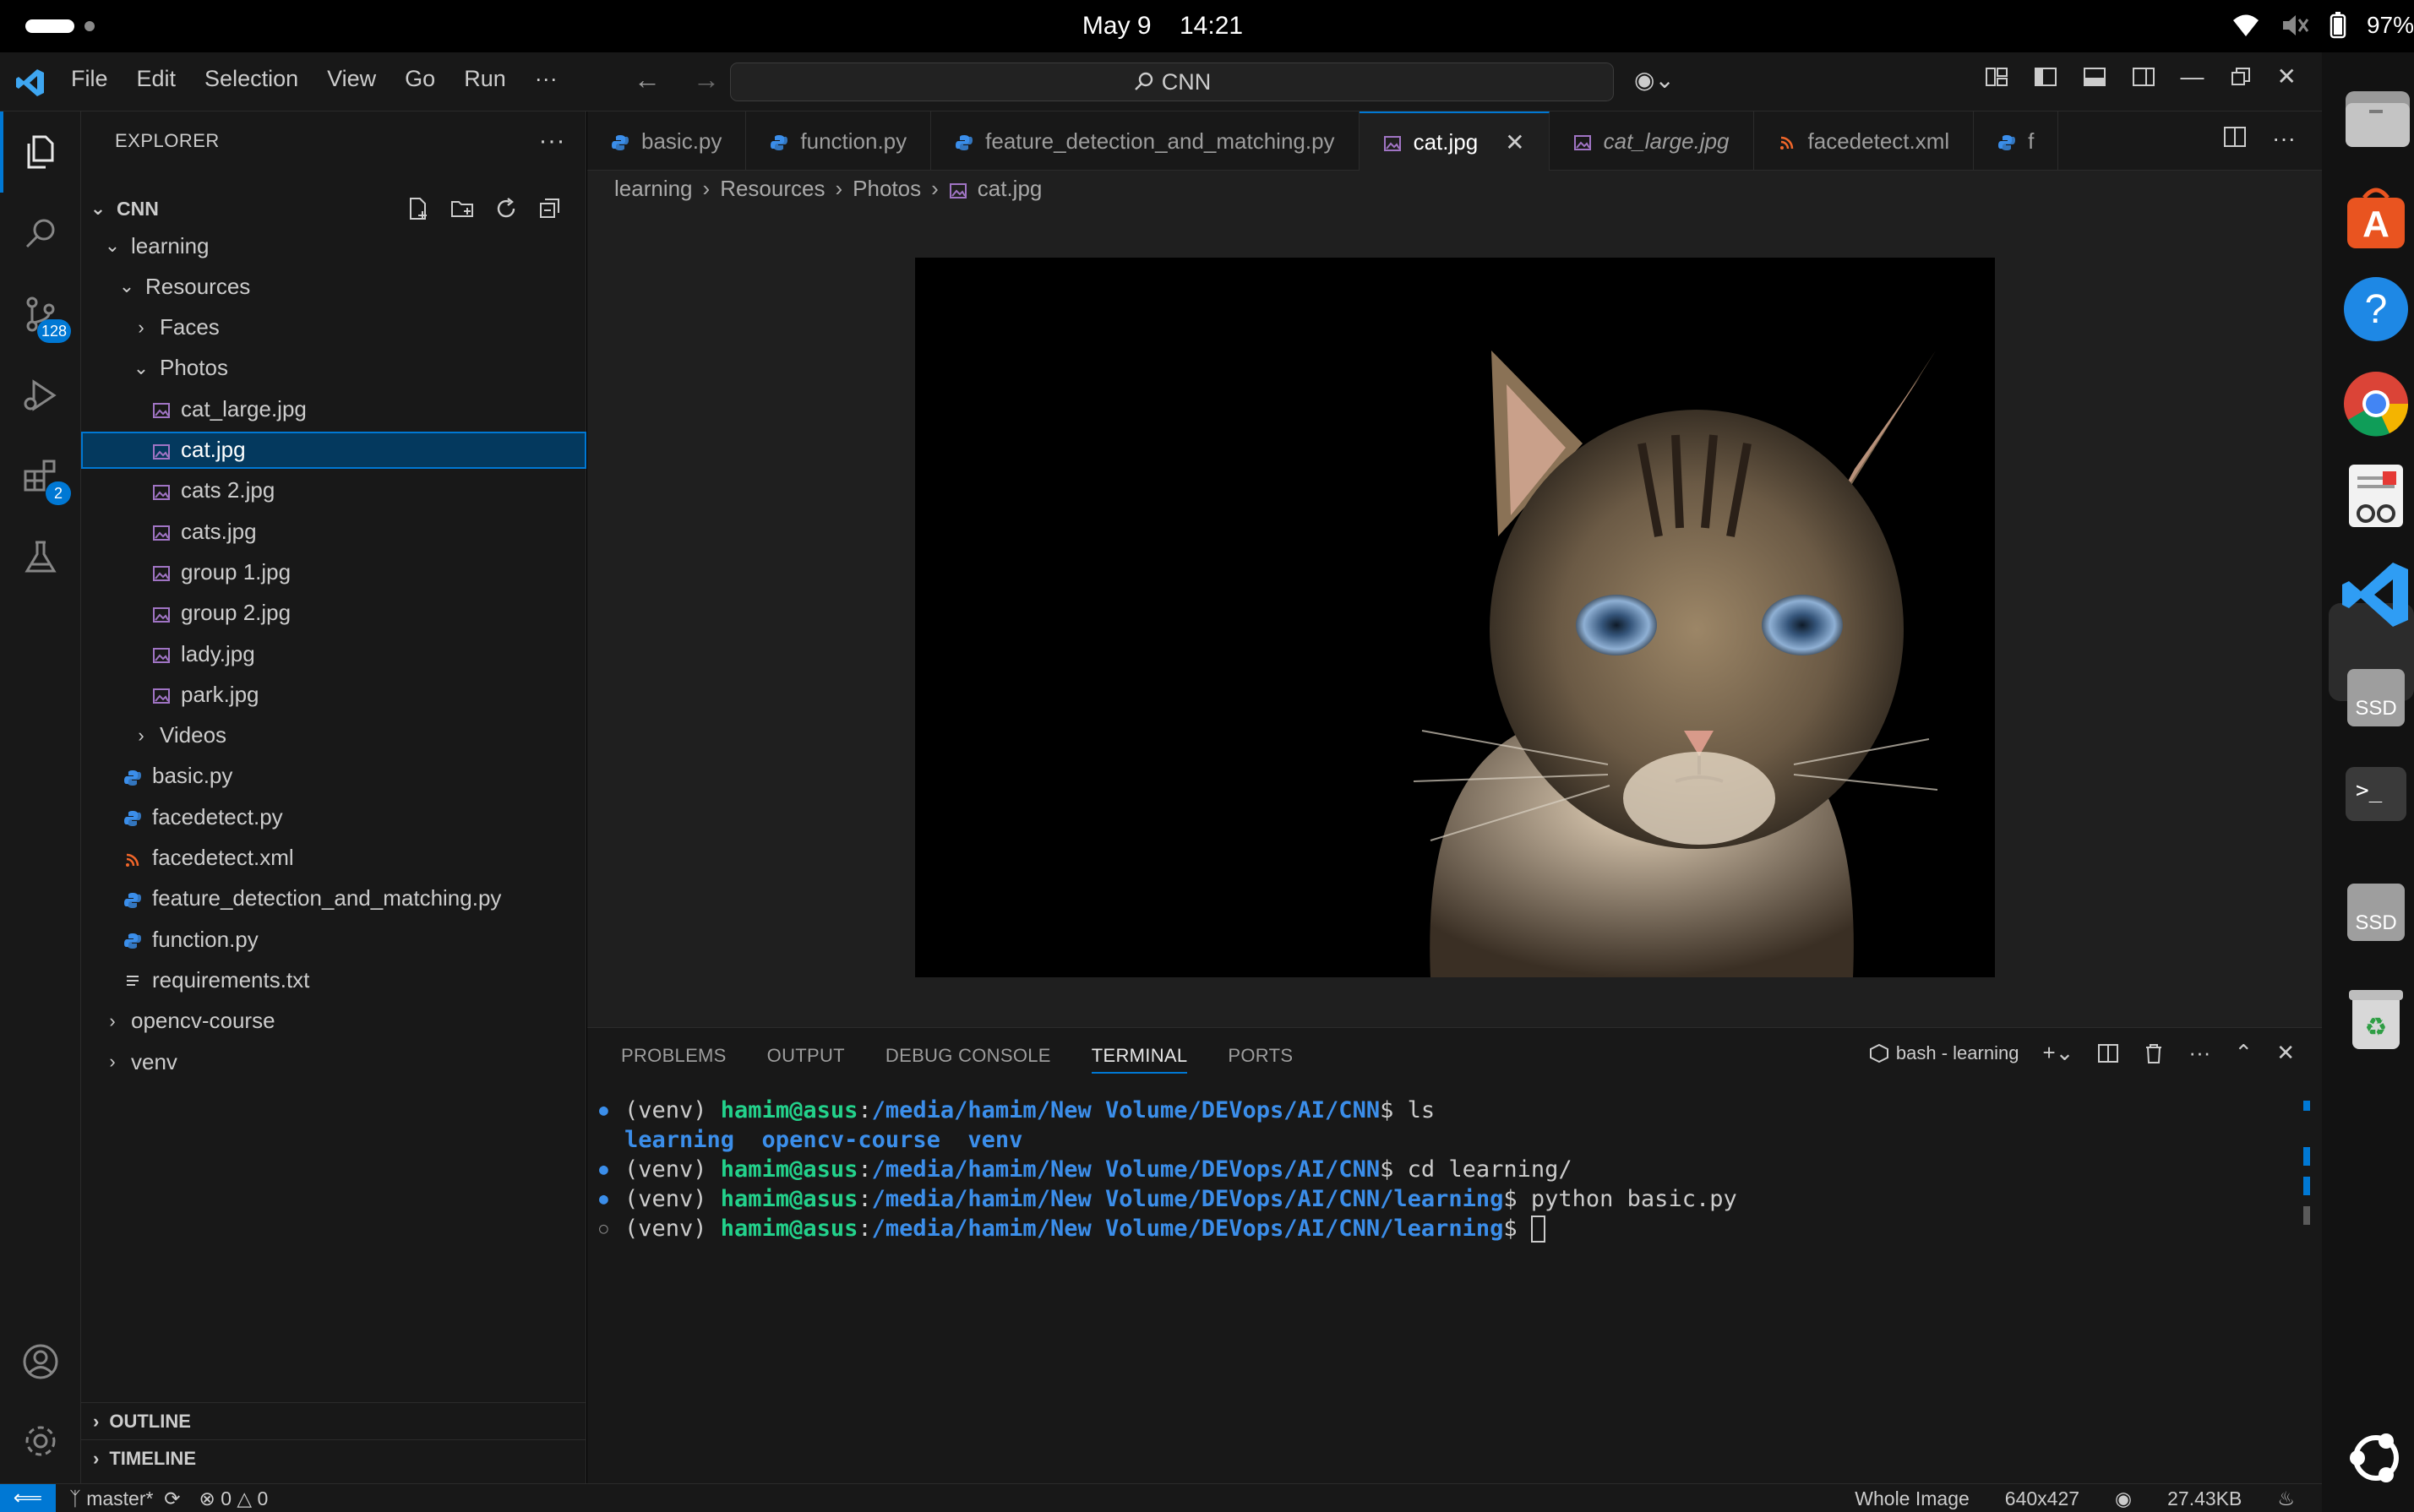 The width and height of the screenshot is (2414, 1512). Describe the element at coordinates (333, 614) in the screenshot. I see `tree-item: group 2.jpg` at that location.